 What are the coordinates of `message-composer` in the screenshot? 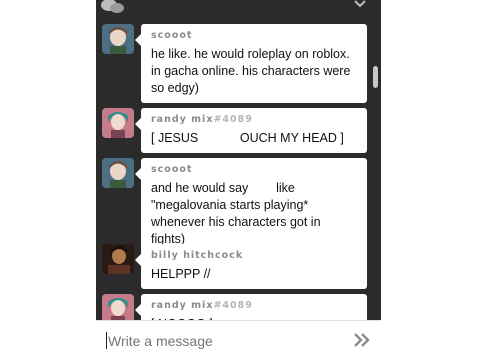 It's located at (238, 340).